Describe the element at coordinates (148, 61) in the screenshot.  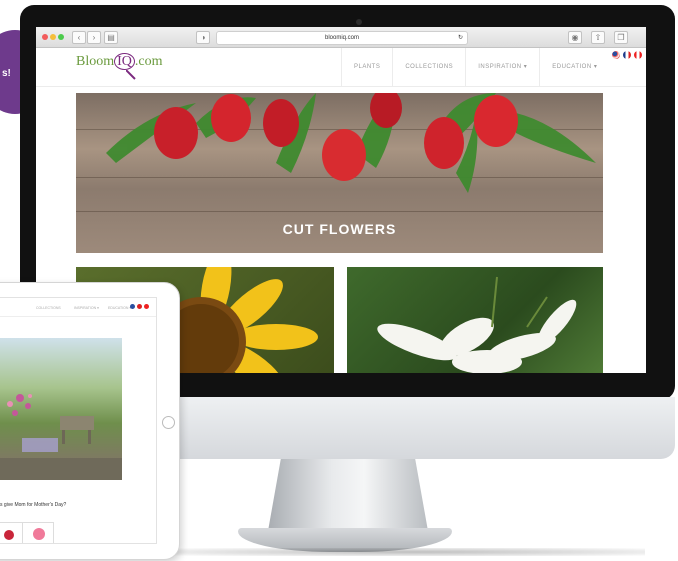
I see `logo-text-com: .com` at that location.